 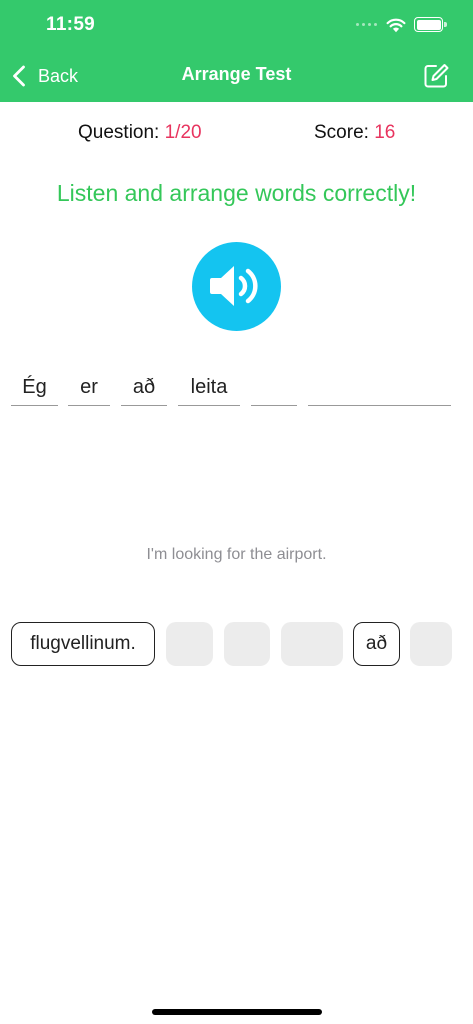 I want to click on page-title: Arrange Test, so click(x=236, y=74).